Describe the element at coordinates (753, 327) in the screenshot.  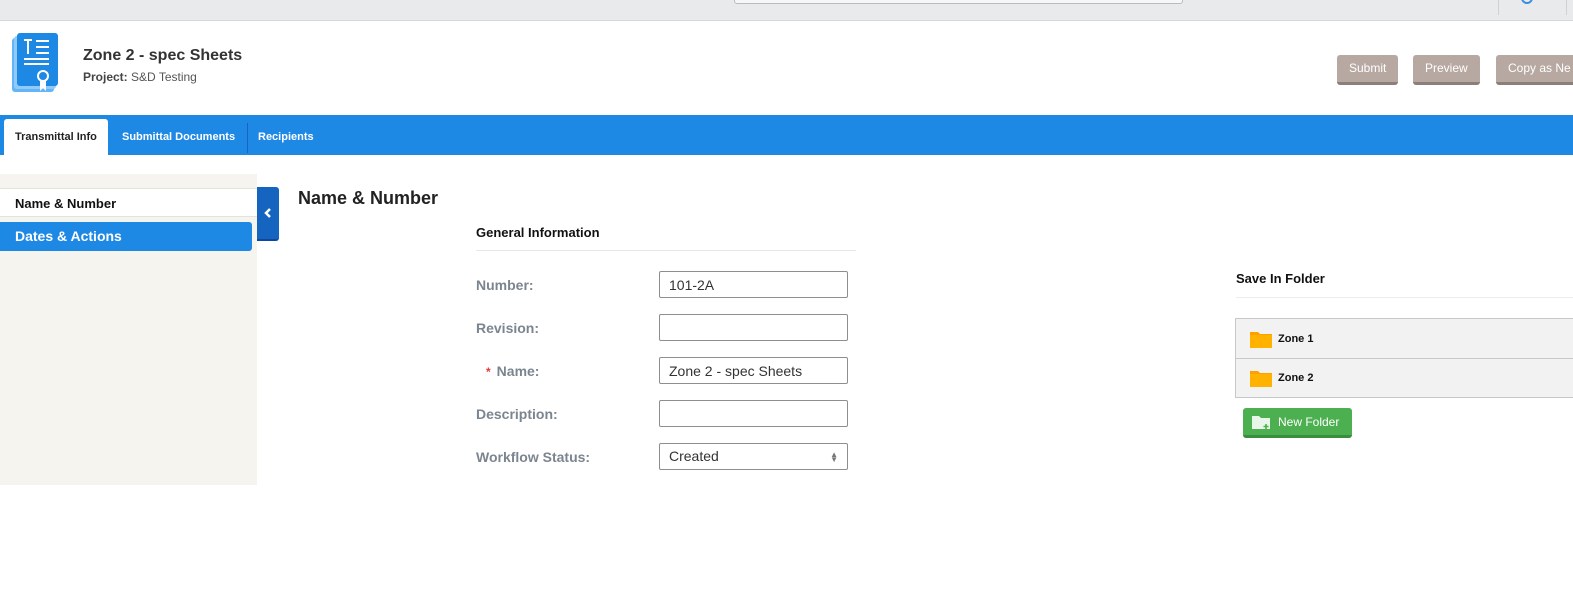
I see `revision-input` at that location.